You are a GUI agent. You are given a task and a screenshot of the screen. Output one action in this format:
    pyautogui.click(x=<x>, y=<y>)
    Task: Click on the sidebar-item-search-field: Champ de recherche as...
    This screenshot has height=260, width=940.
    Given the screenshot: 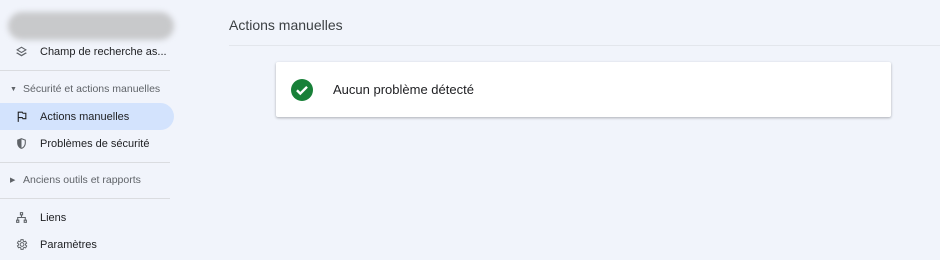 What is the action you would take?
    pyautogui.click(x=87, y=51)
    